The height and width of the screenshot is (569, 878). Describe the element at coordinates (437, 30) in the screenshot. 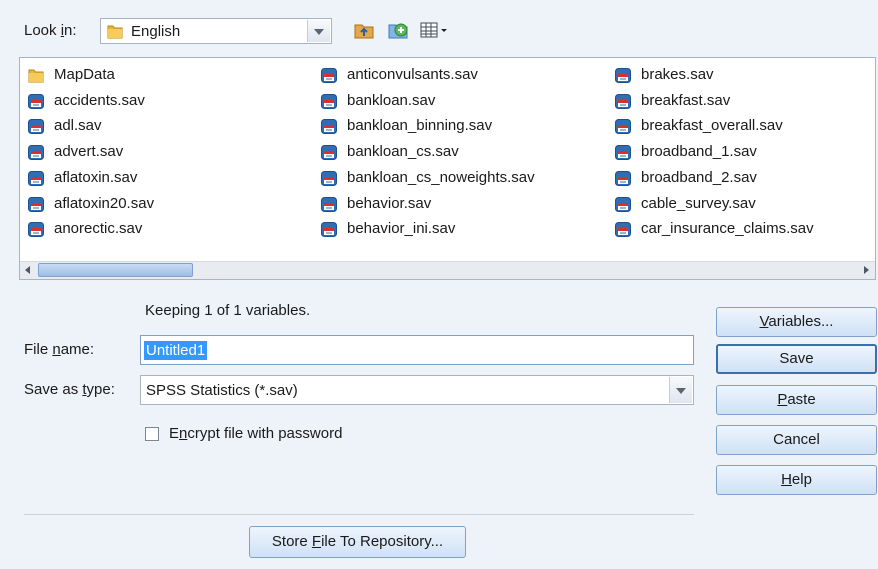

I see `view-menu-icon` at that location.